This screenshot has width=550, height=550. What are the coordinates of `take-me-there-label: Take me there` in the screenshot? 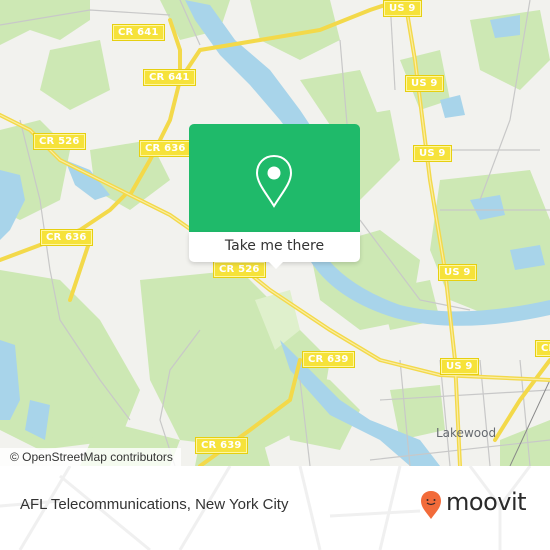 It's located at (274, 246).